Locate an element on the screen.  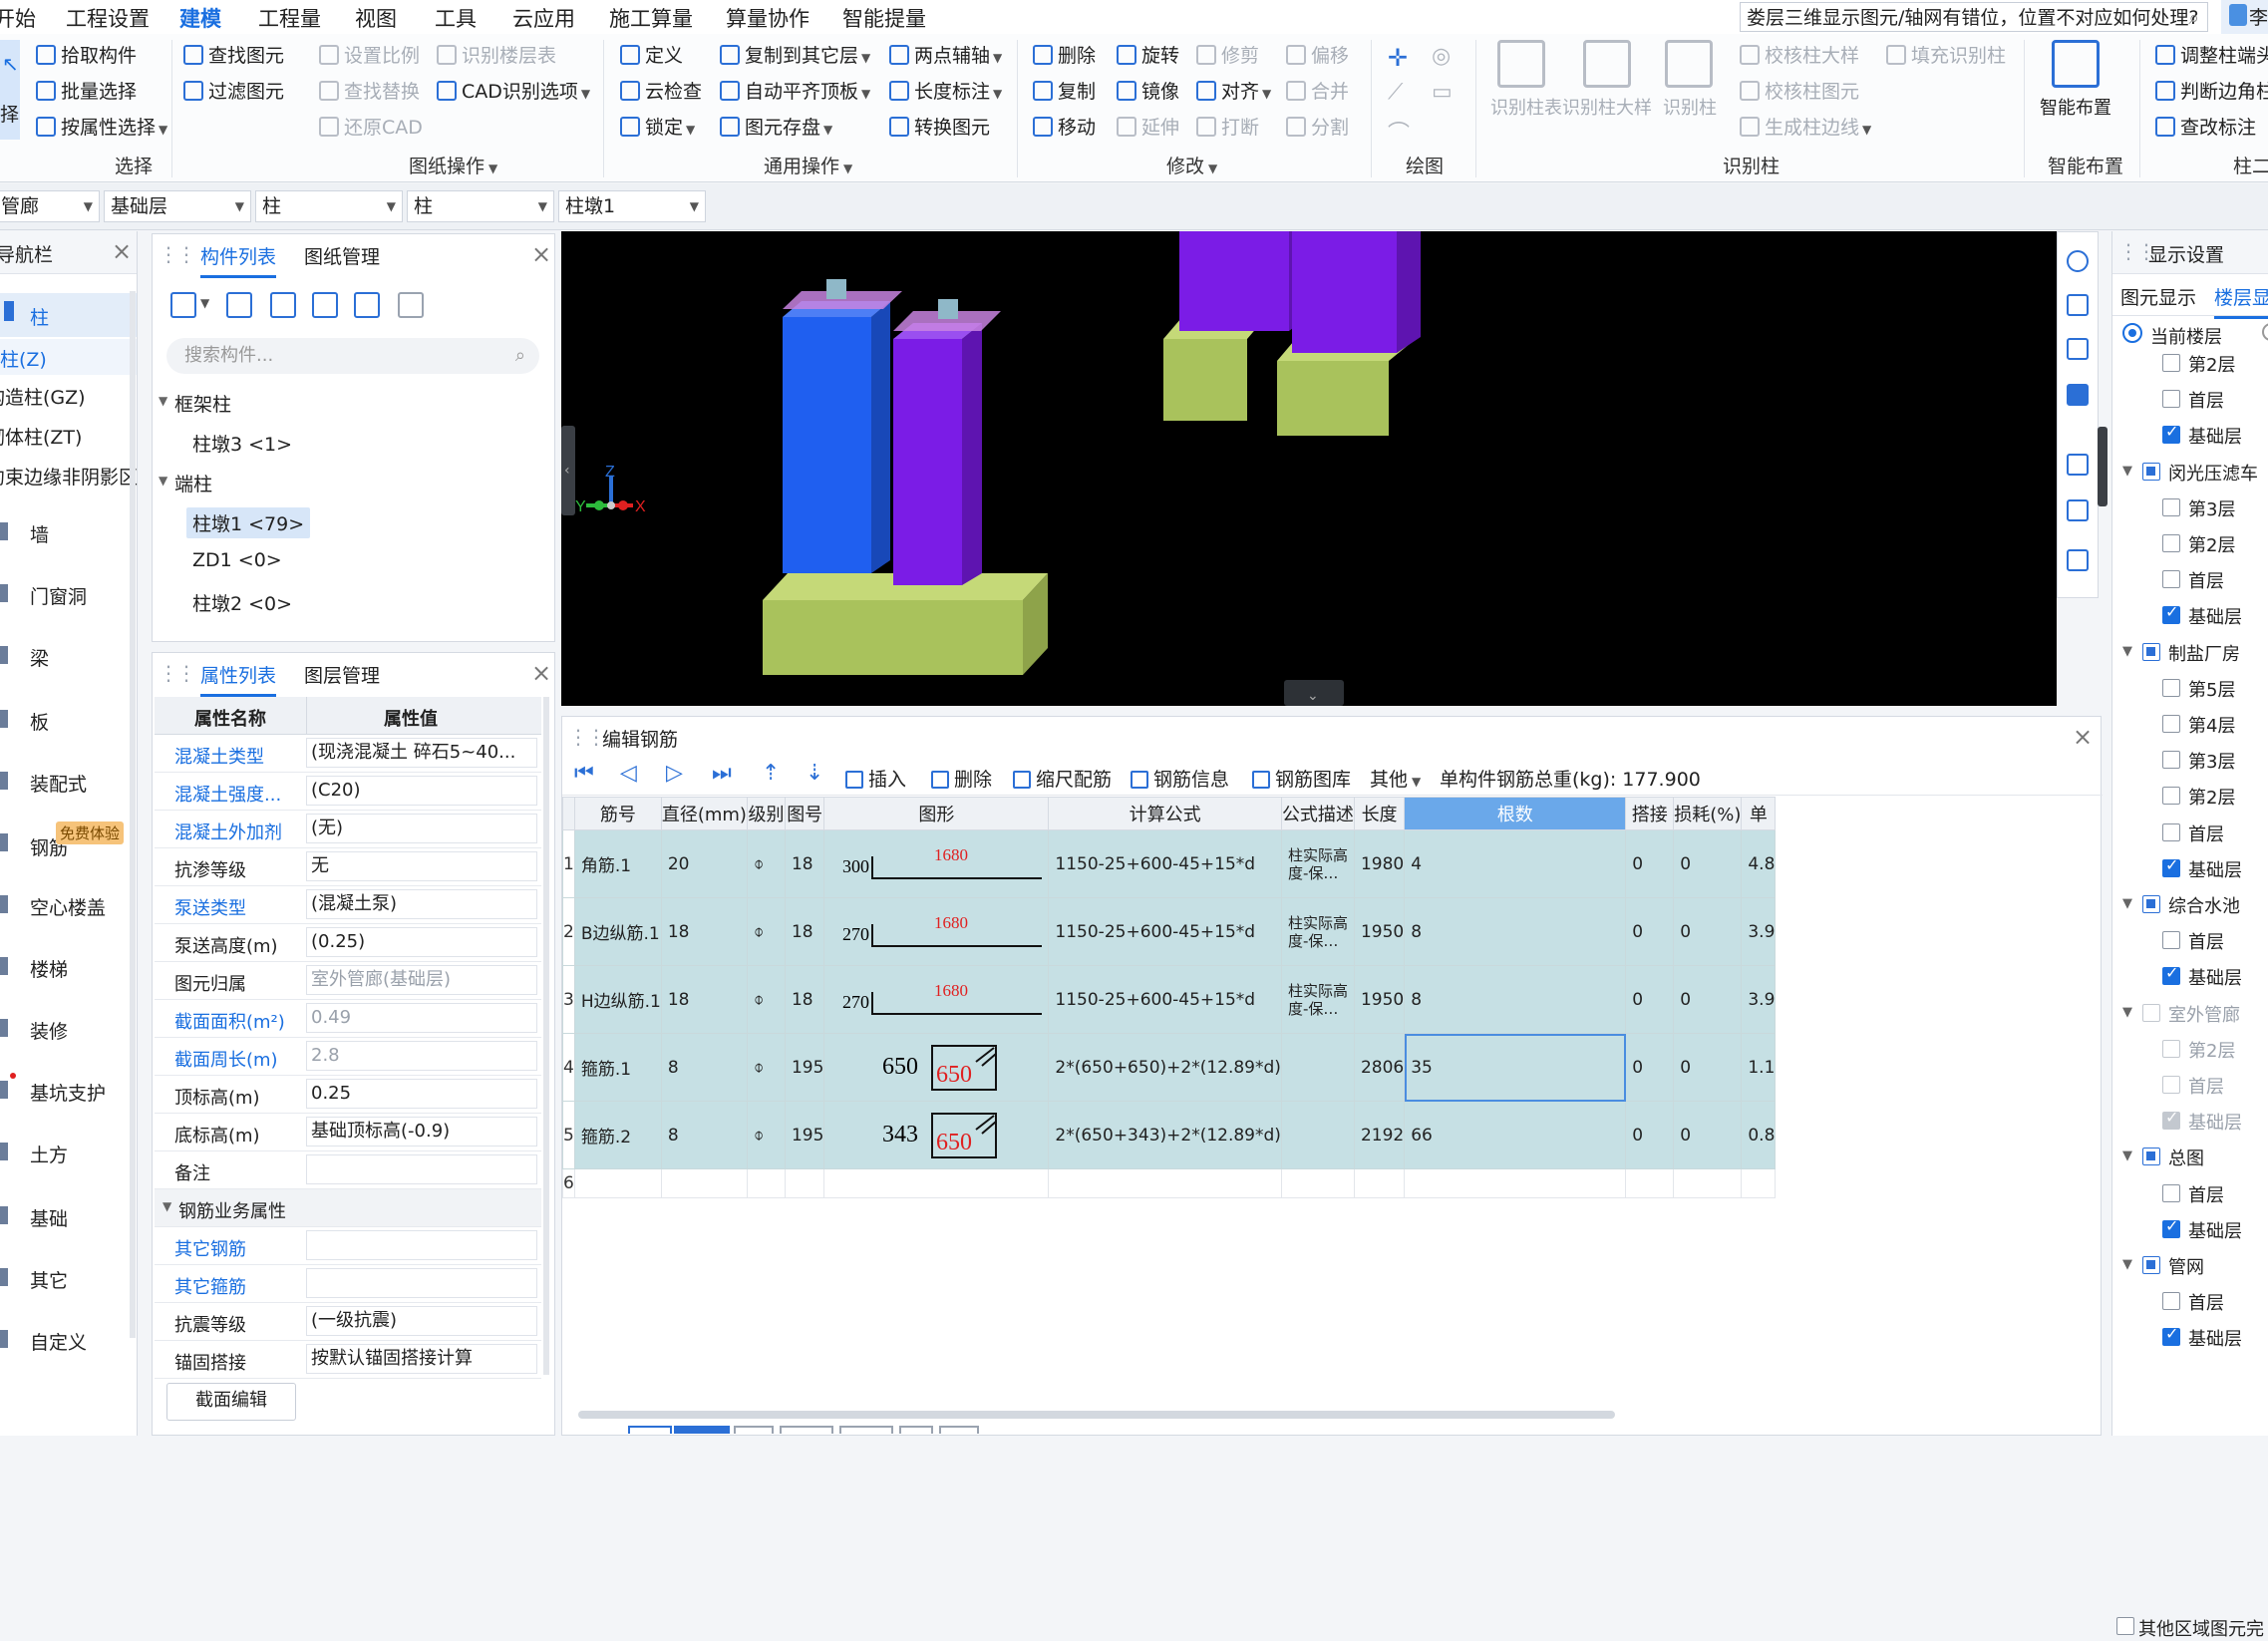
nav-item-wall: 墙 is located at coordinates (68, 534).